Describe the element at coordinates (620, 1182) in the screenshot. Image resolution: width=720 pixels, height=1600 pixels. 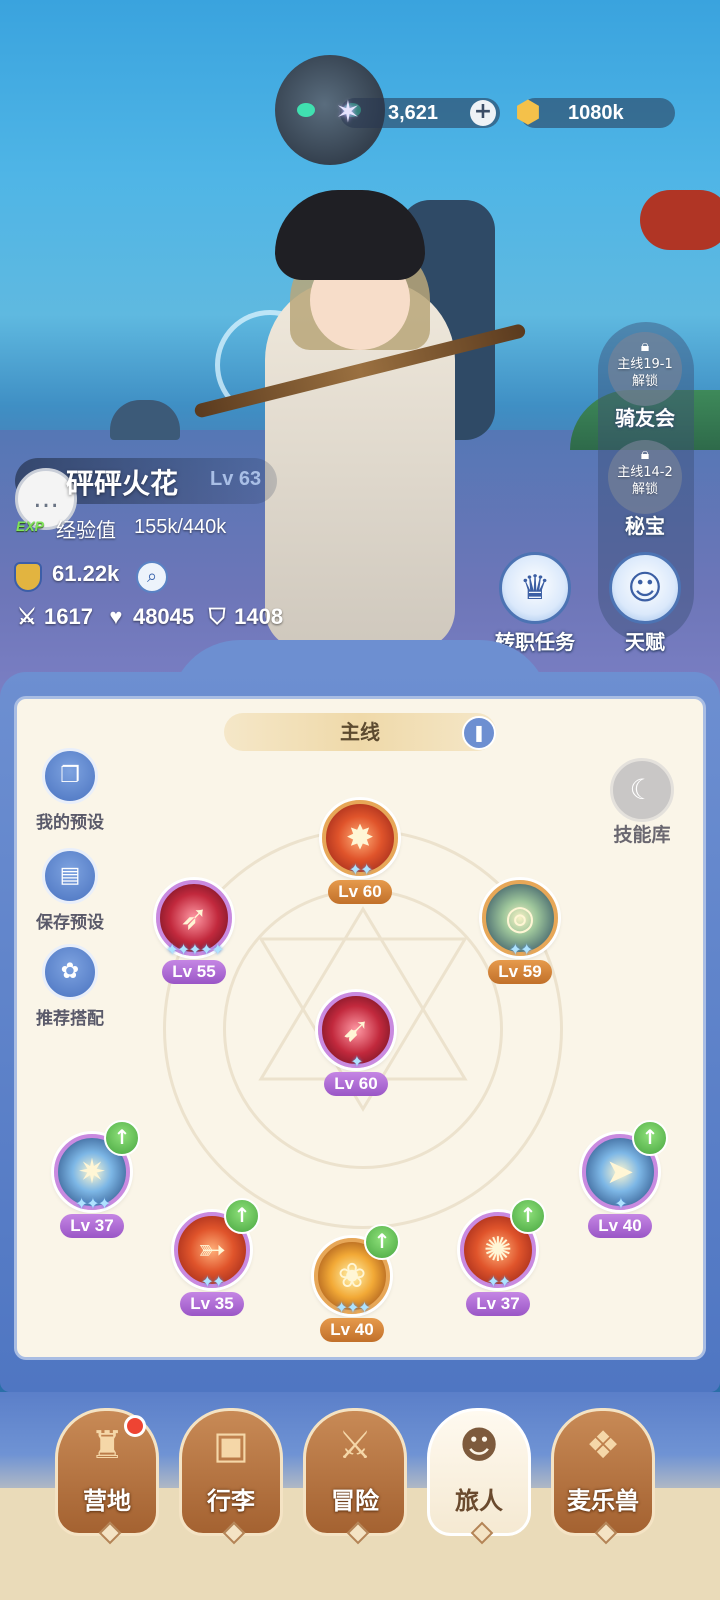
I see `skill-slot-bottom-5: ➤ ↑ ✦ Lv 40` at that location.